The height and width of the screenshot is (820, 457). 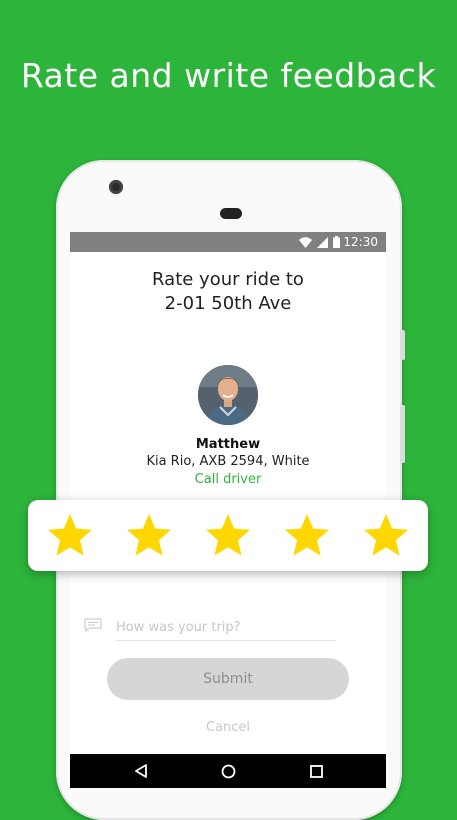 What do you see at coordinates (228, 479) in the screenshot?
I see `call-driver-link: Call driver` at bounding box center [228, 479].